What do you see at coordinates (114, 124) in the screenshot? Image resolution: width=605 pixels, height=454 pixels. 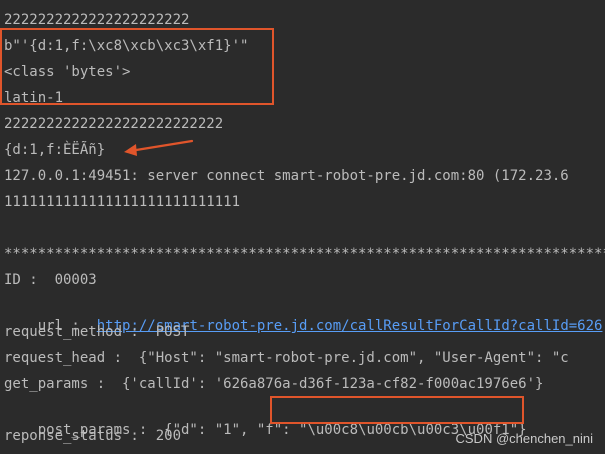 I see `output-line: 22222222222222222222222222` at bounding box center [114, 124].